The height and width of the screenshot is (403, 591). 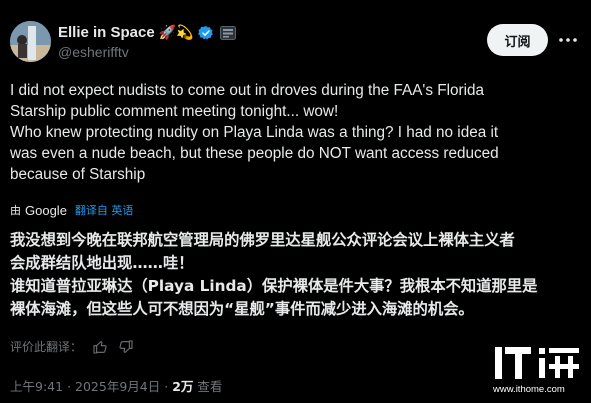 I want to click on thumbs-down-icon, so click(x=126, y=347).